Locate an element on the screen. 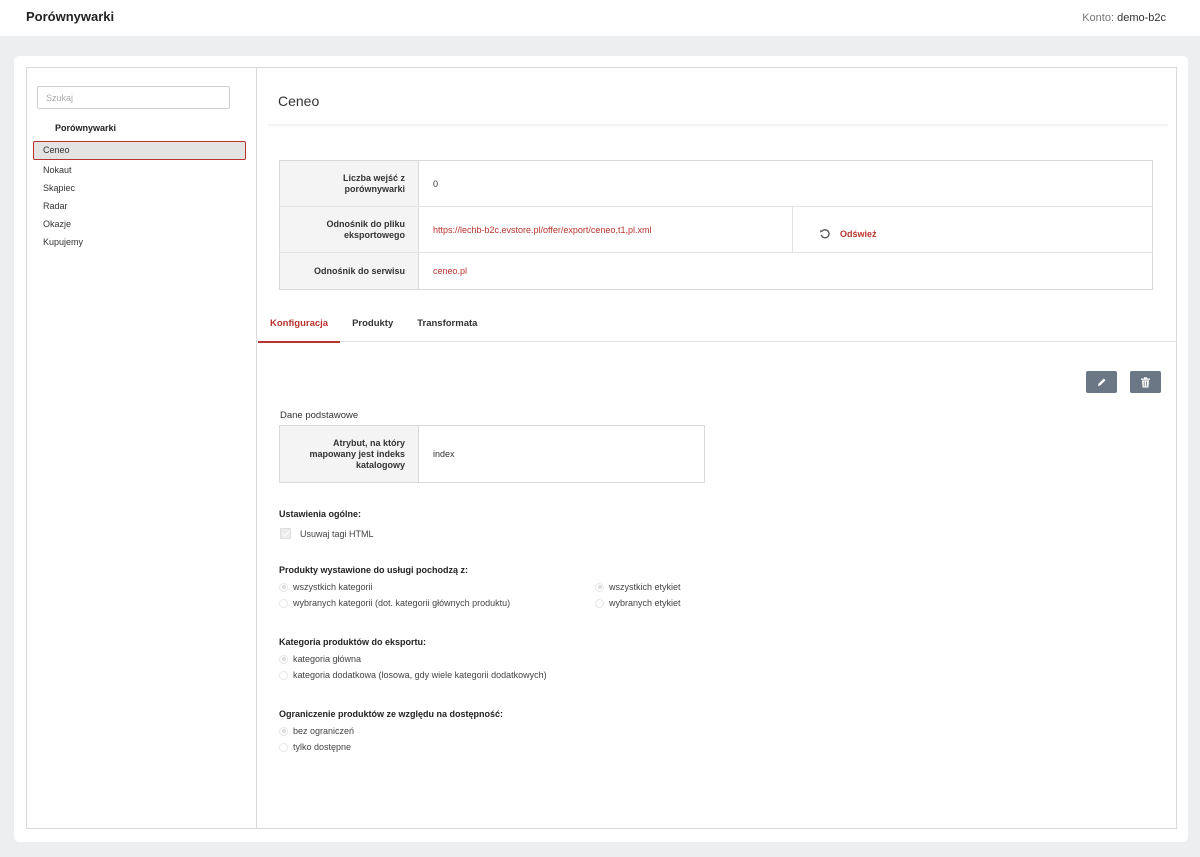  account-label: Konto: is located at coordinates (1098, 18).